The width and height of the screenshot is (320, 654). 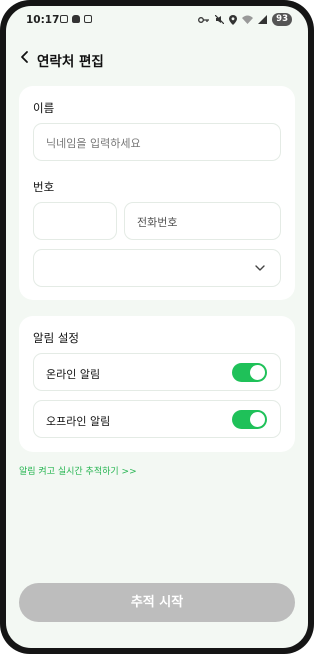 What do you see at coordinates (78, 470) in the screenshot?
I see `realtime-tracking-link: 알림 켜고 실시간 추적하기 >>` at bounding box center [78, 470].